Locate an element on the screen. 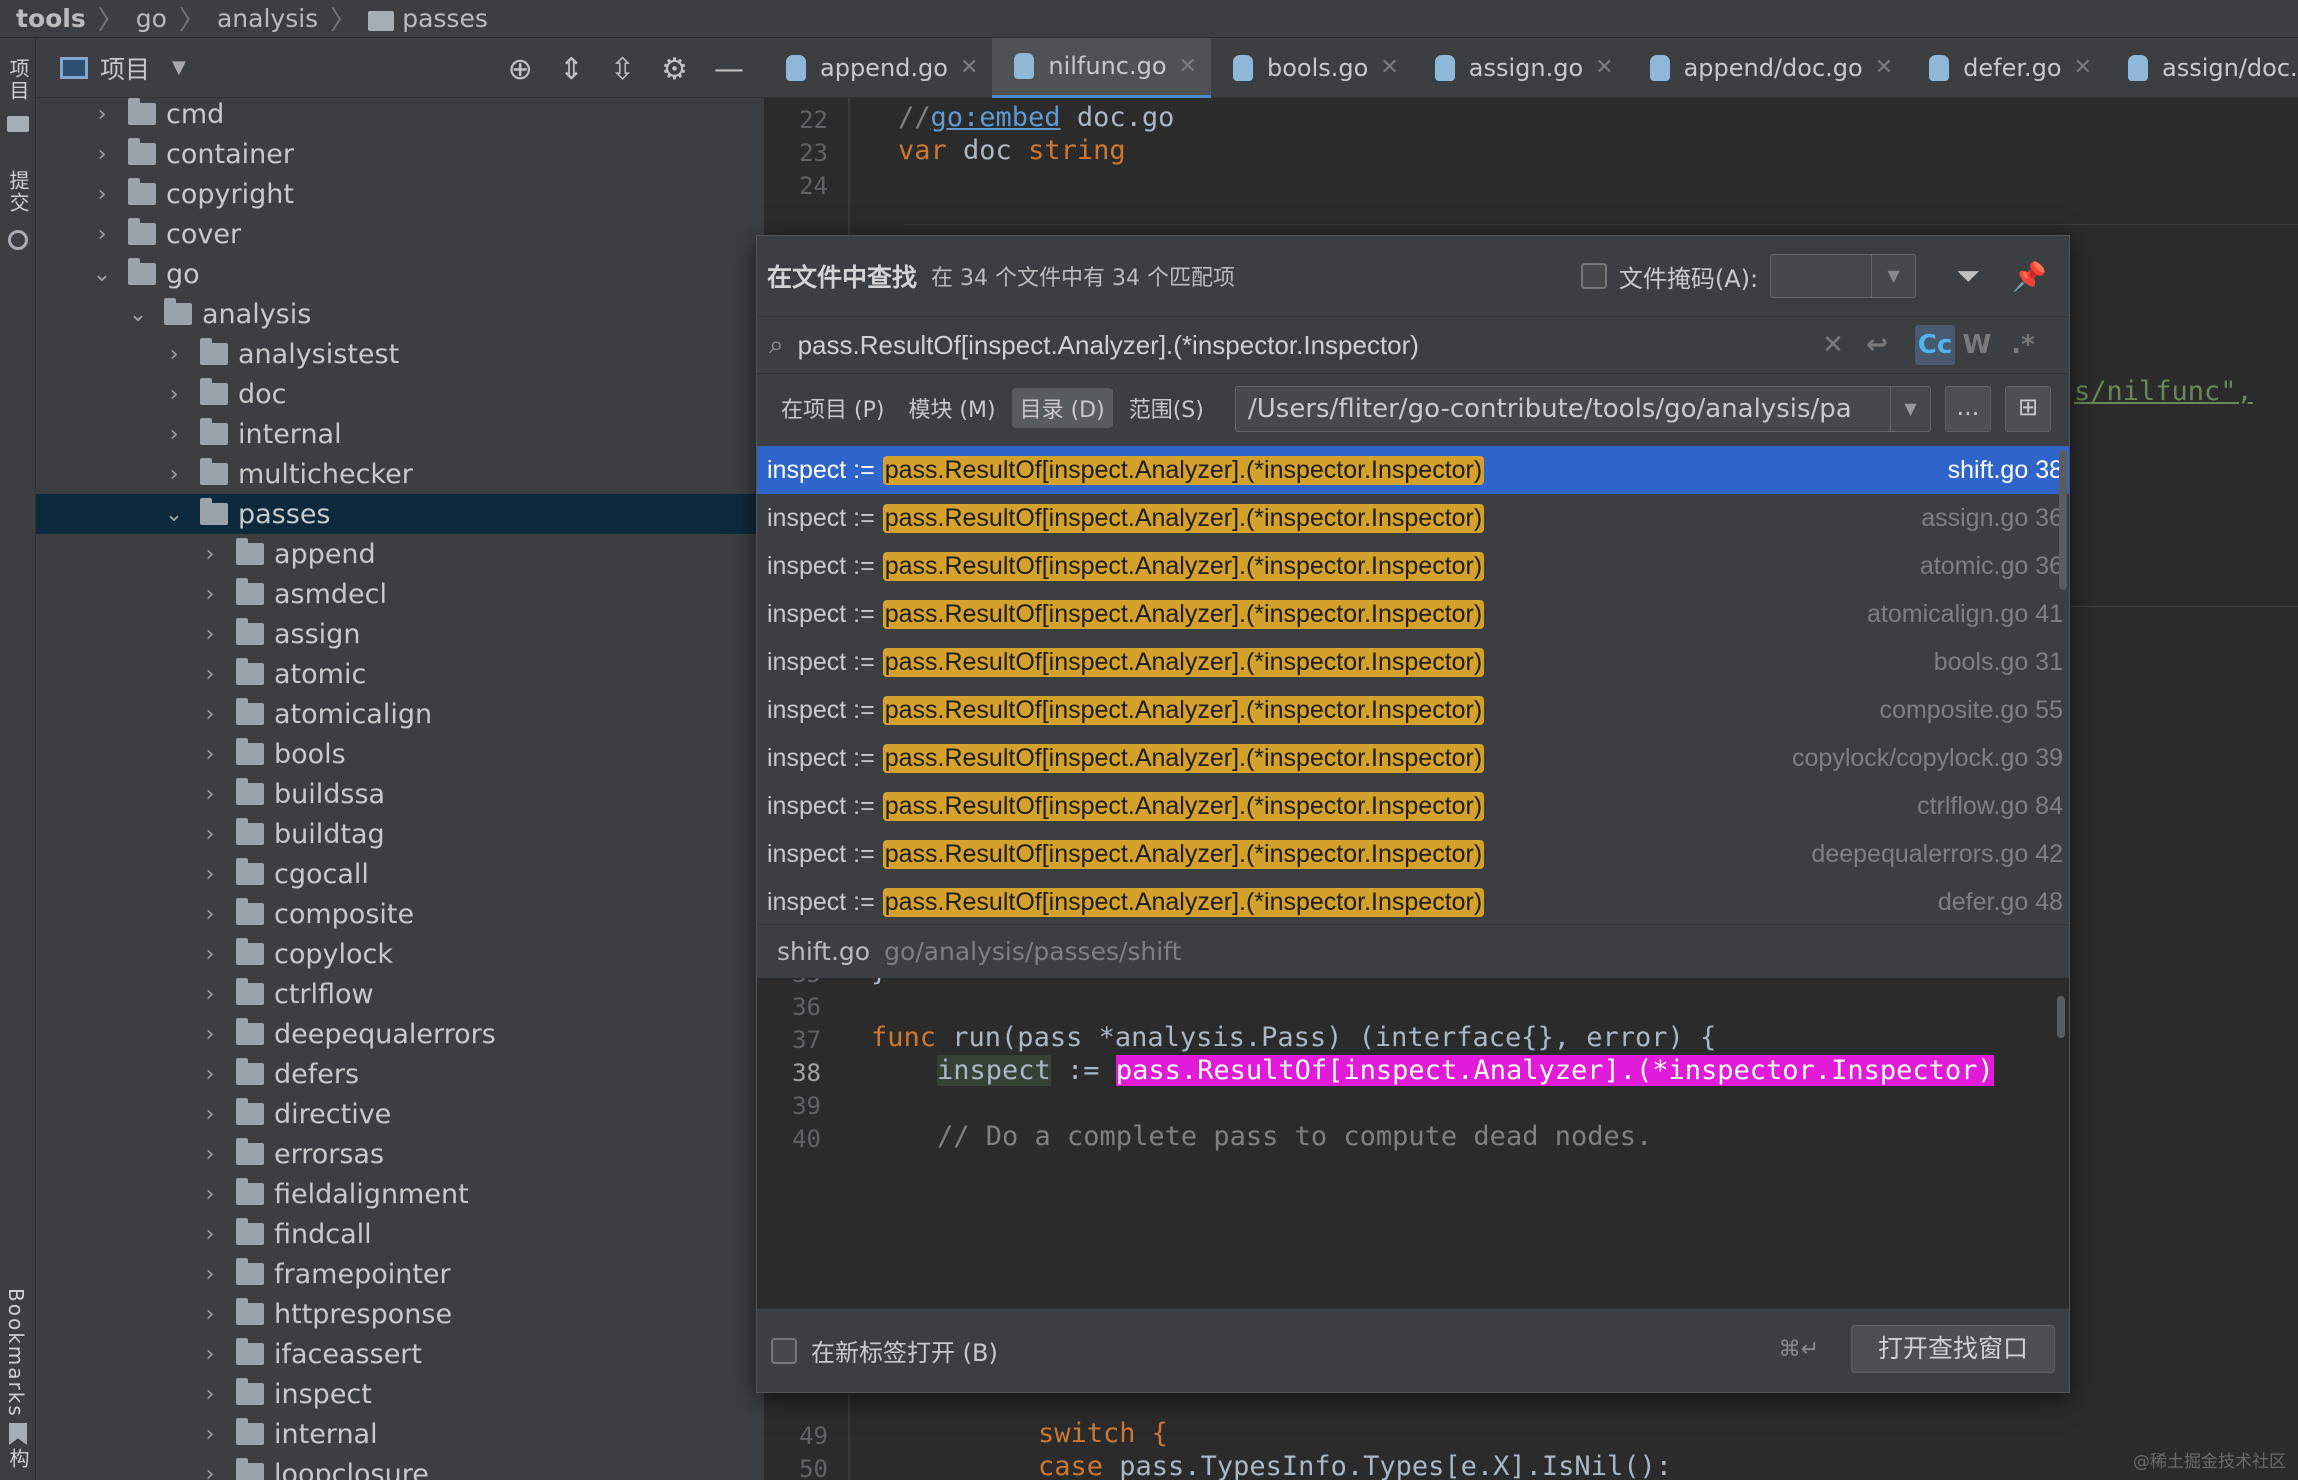 The width and height of the screenshot is (2298, 1480). scope-directory: 目录 (D) is located at coordinates (1062, 408).